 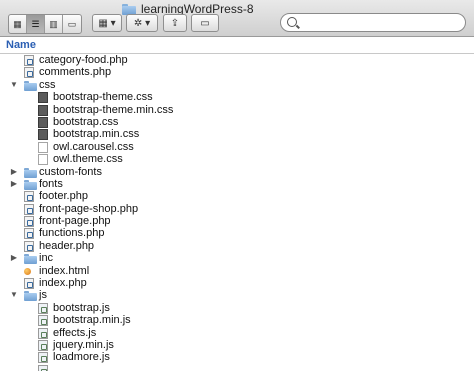 What do you see at coordinates (237, 122) in the screenshot?
I see `file-row: bootstrap.css` at bounding box center [237, 122].